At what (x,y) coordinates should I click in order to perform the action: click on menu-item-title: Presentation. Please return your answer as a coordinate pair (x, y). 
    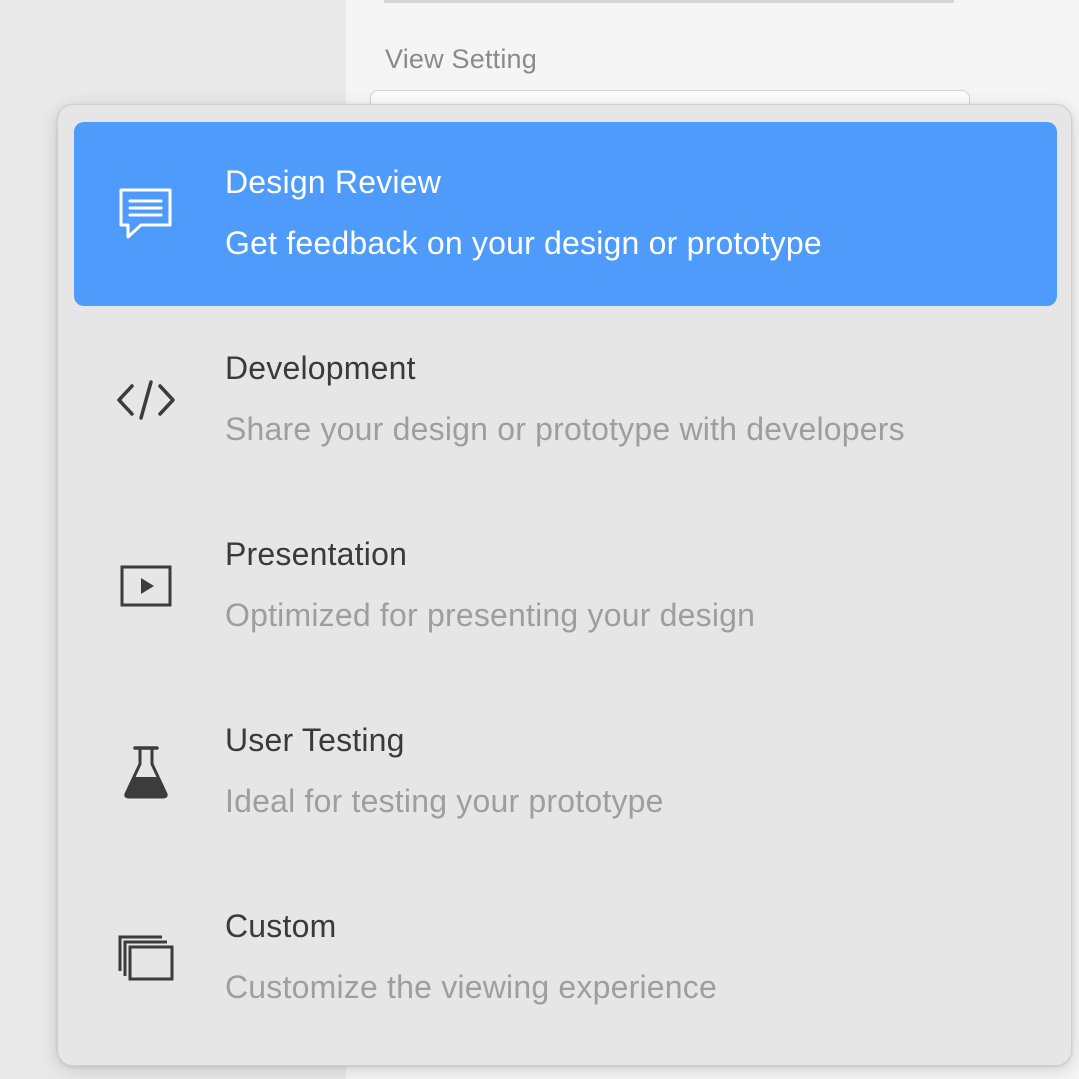
    Looking at the image, I should click on (316, 554).